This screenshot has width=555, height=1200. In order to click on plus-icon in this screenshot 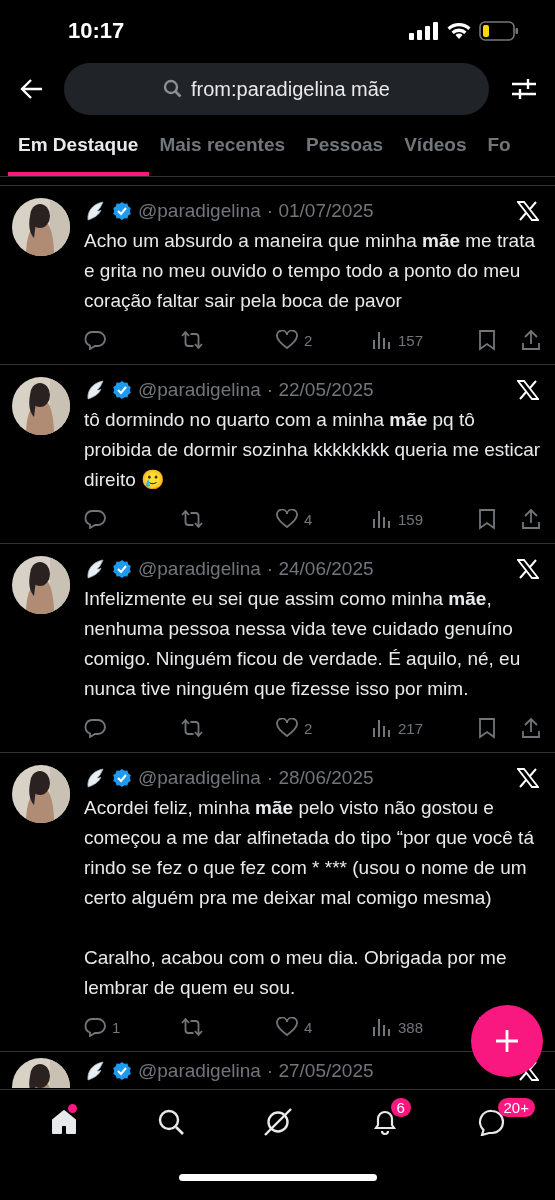, I will do `click(507, 1041)`.